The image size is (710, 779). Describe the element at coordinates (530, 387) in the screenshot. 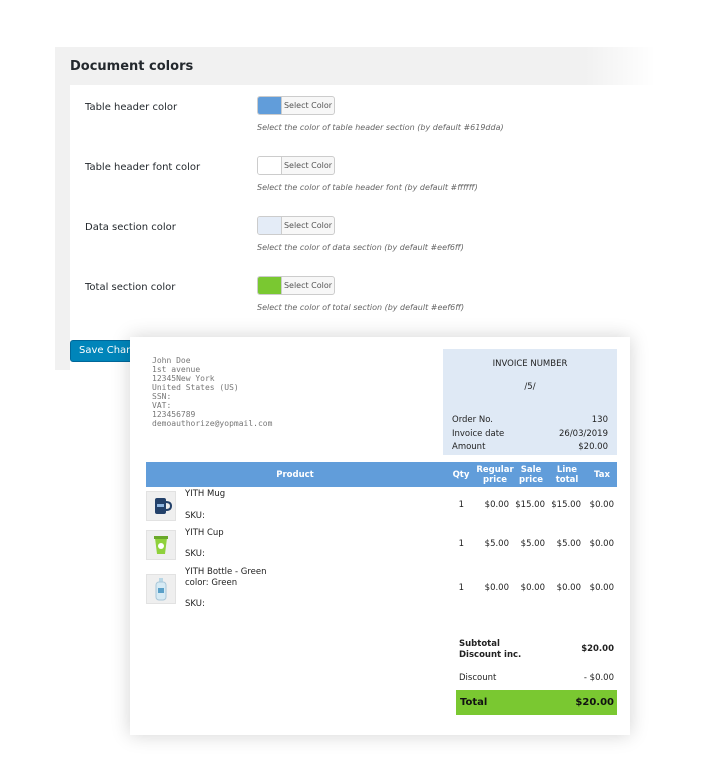

I see `invoice-number: /5/` at that location.